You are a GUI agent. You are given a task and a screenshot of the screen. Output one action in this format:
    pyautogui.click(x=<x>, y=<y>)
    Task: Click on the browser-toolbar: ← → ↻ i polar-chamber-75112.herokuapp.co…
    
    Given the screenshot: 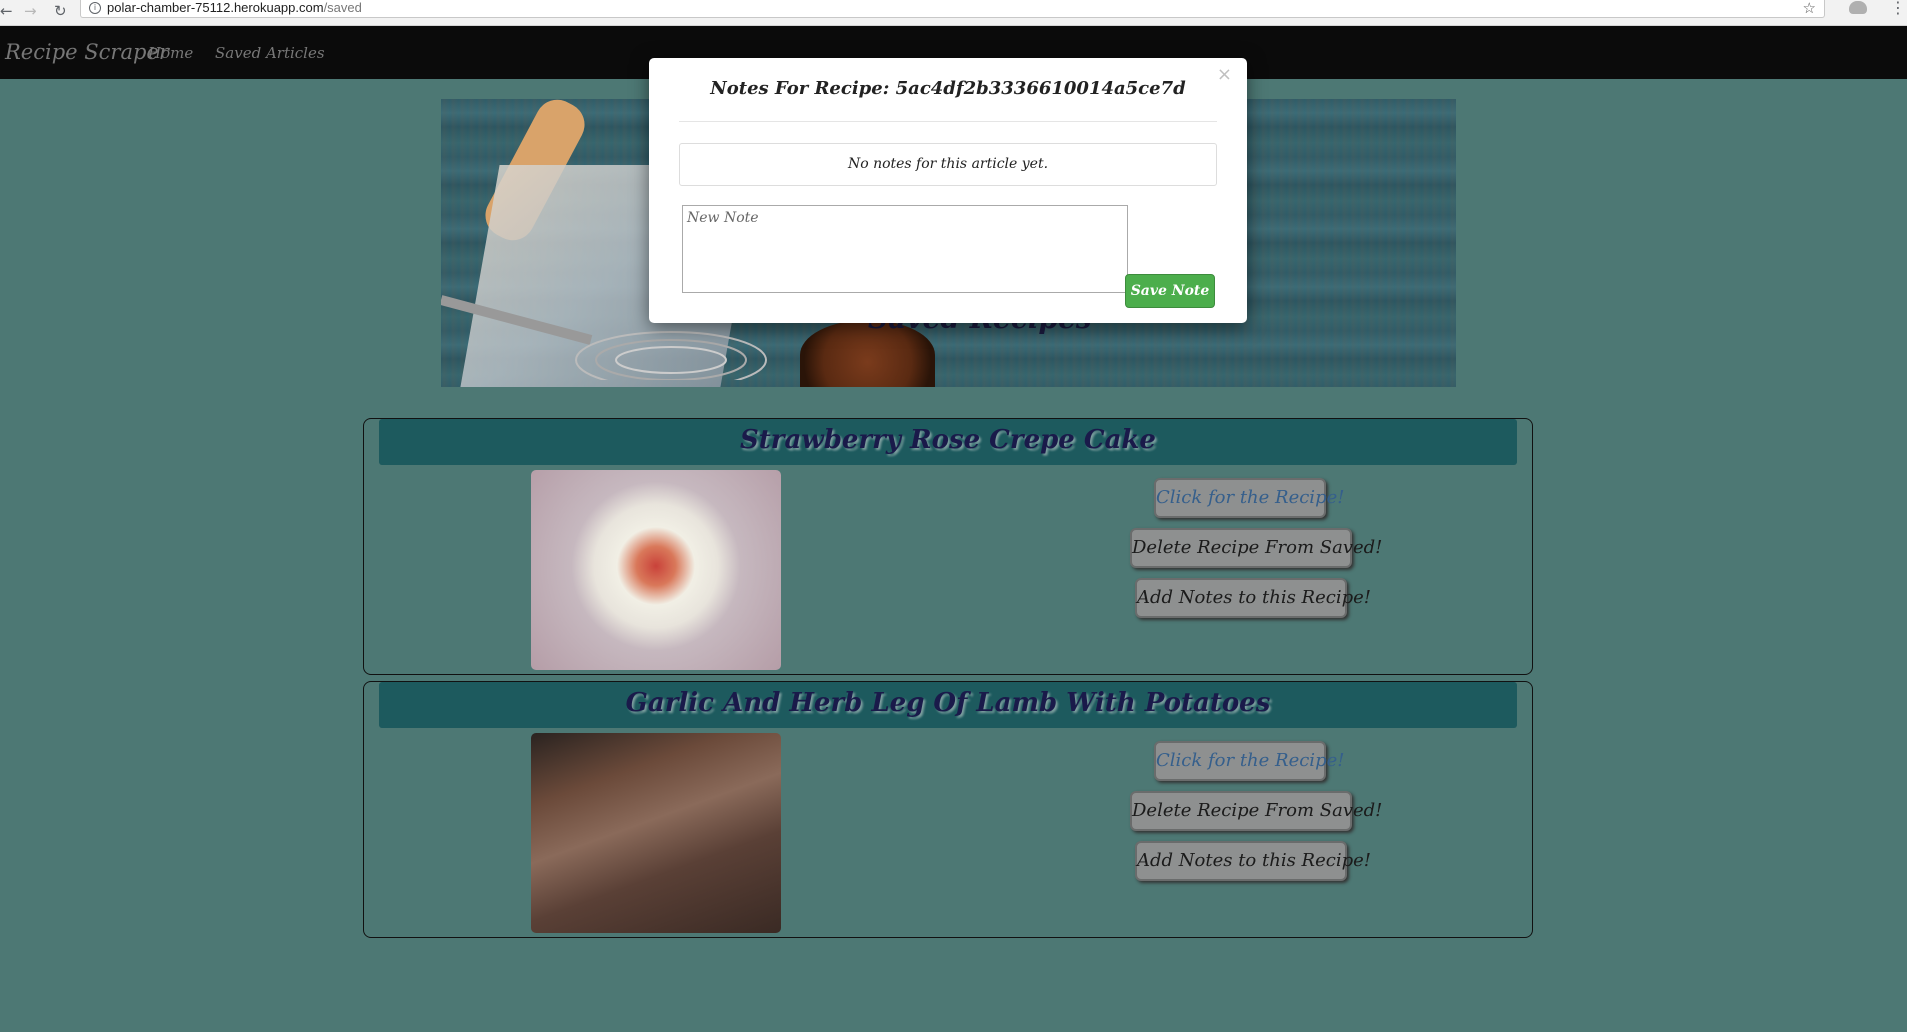 What is the action you would take?
    pyautogui.click(x=953, y=13)
    